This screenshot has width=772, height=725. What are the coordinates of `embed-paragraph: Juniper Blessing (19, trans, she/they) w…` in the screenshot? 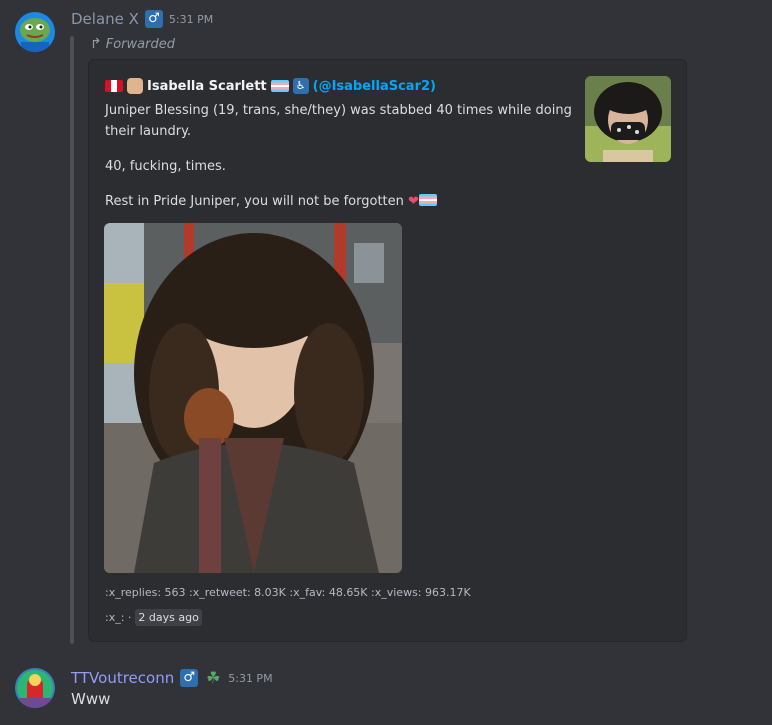 It's located at (338, 121).